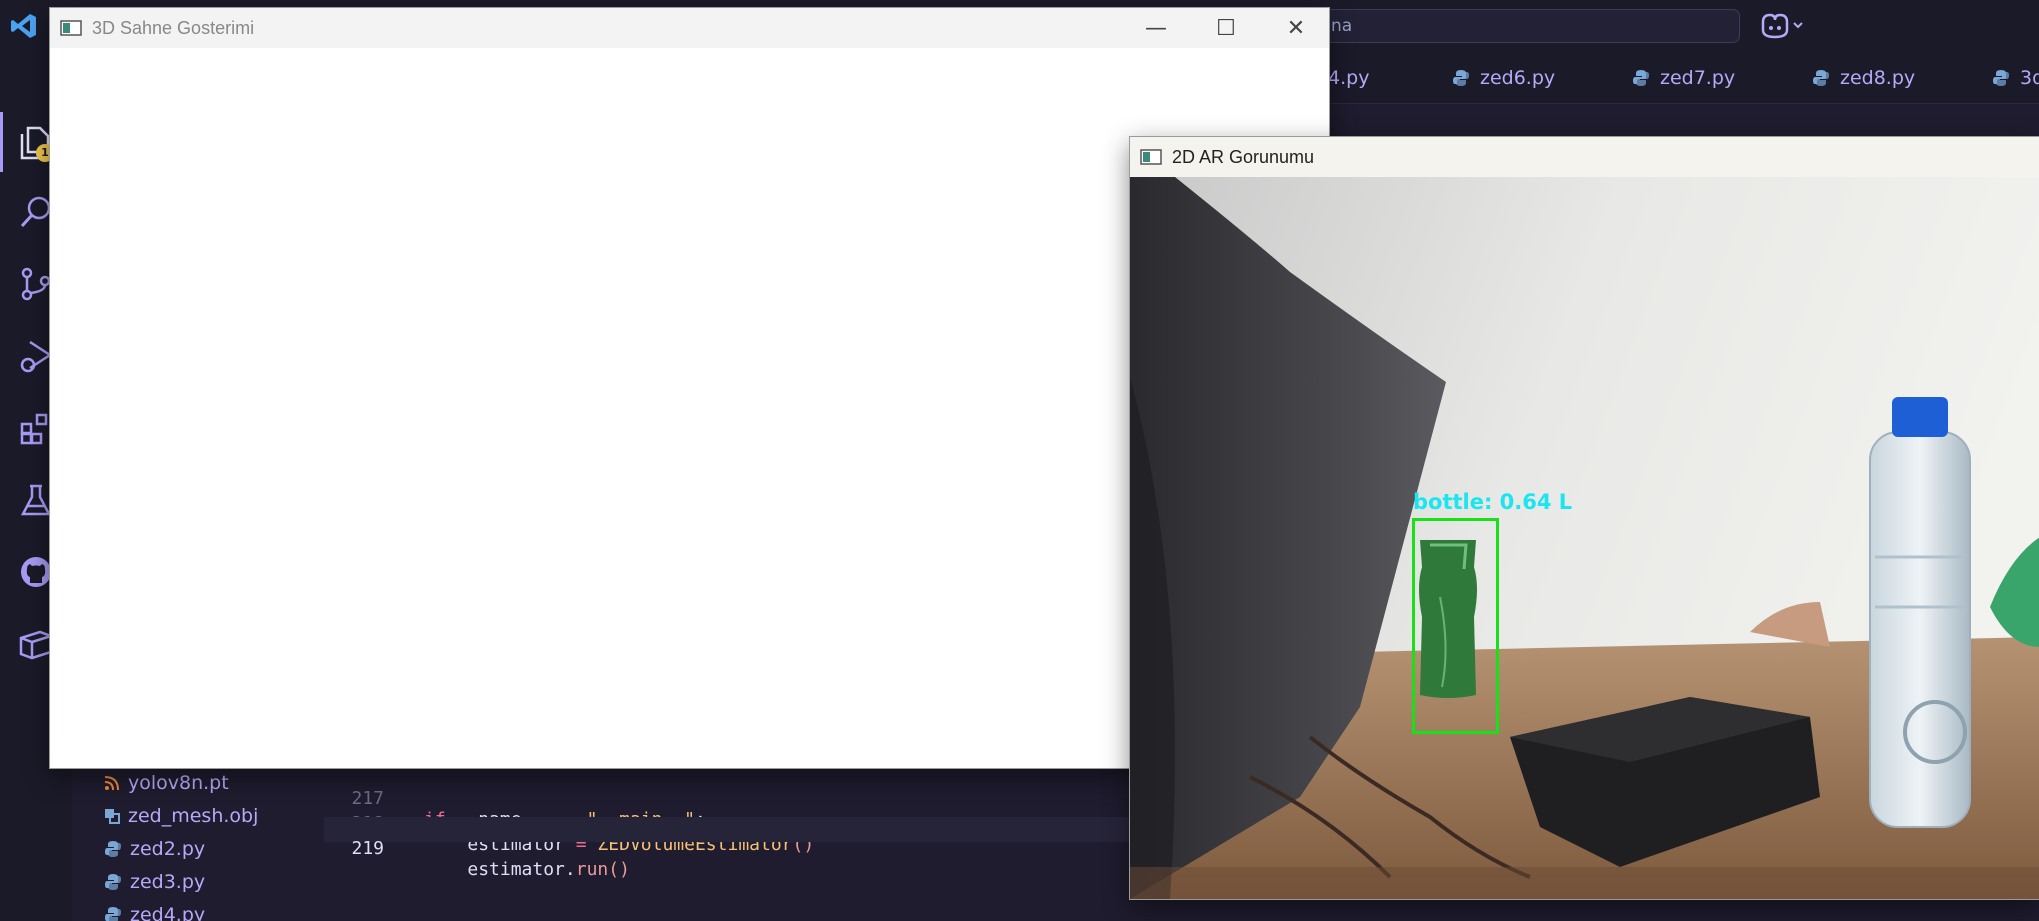 The image size is (2039, 921). What do you see at coordinates (1455, 626) in the screenshot?
I see `detection-bounding-box` at bounding box center [1455, 626].